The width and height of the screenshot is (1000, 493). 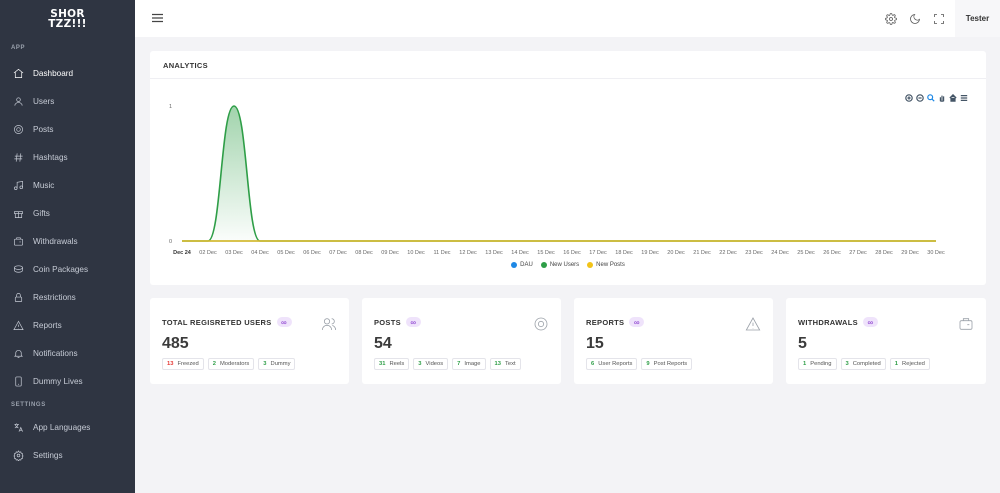 What do you see at coordinates (67, 353) in the screenshot?
I see `sidebar-item-notifications: Notifications` at bounding box center [67, 353].